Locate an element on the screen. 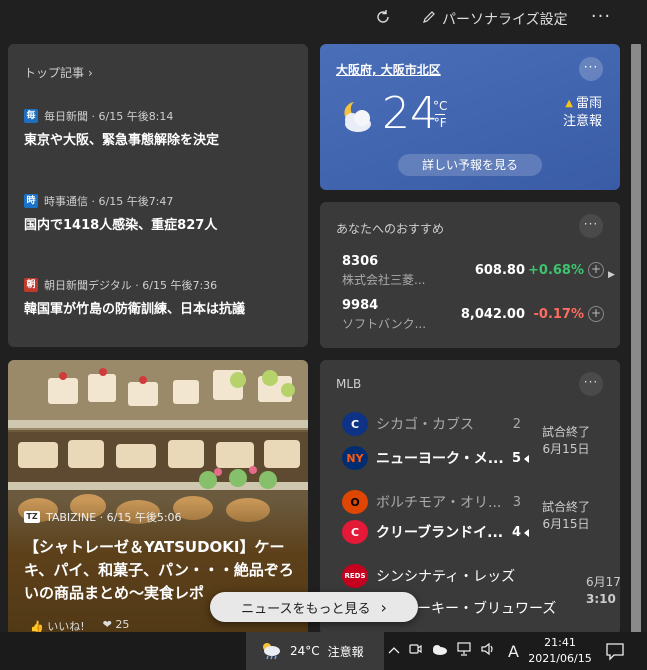  forecast-button: 詳しい予報を見る is located at coordinates (470, 165).